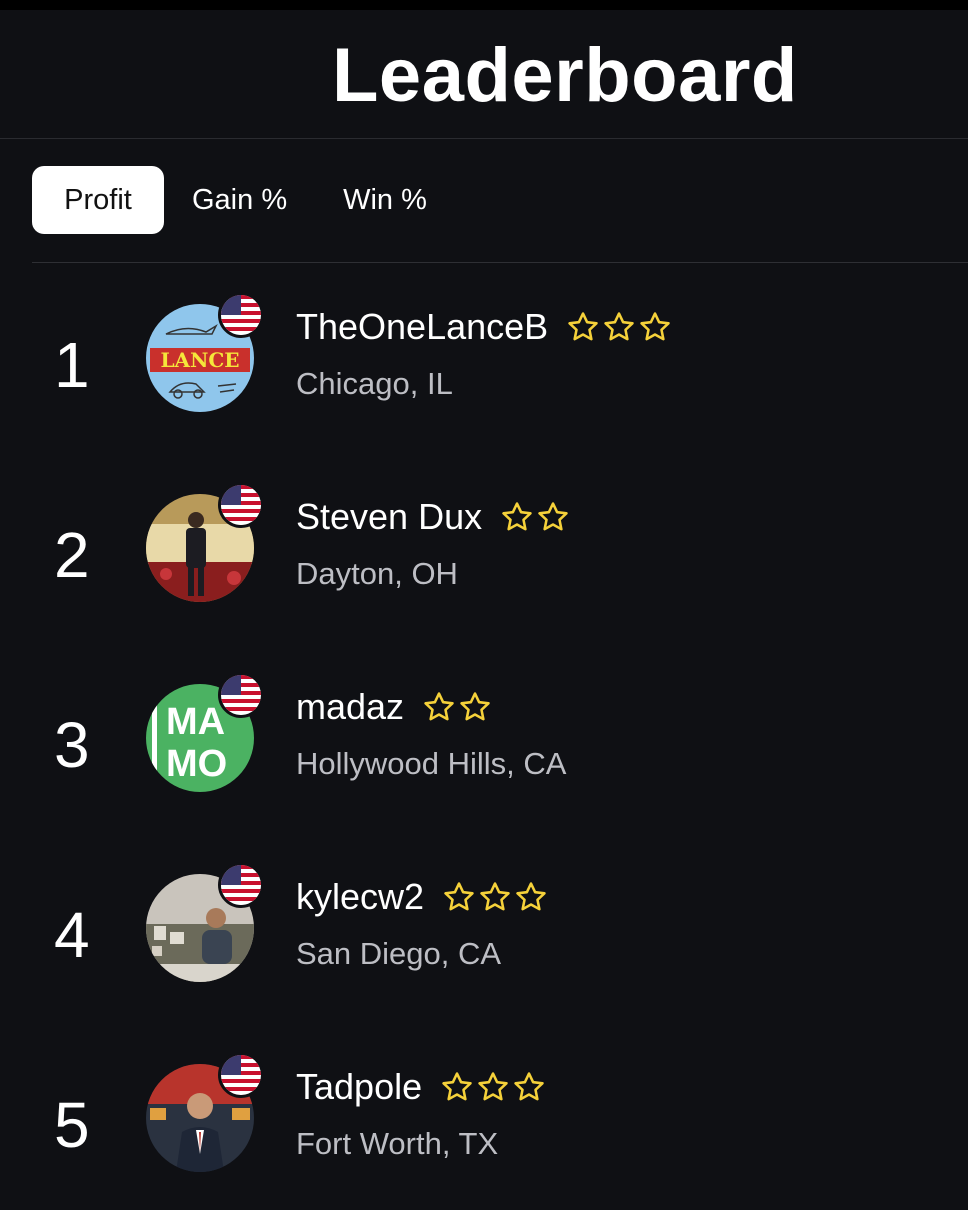 The image size is (968, 1210). What do you see at coordinates (72, 745) in the screenshot?
I see `rank-number: 3` at bounding box center [72, 745].